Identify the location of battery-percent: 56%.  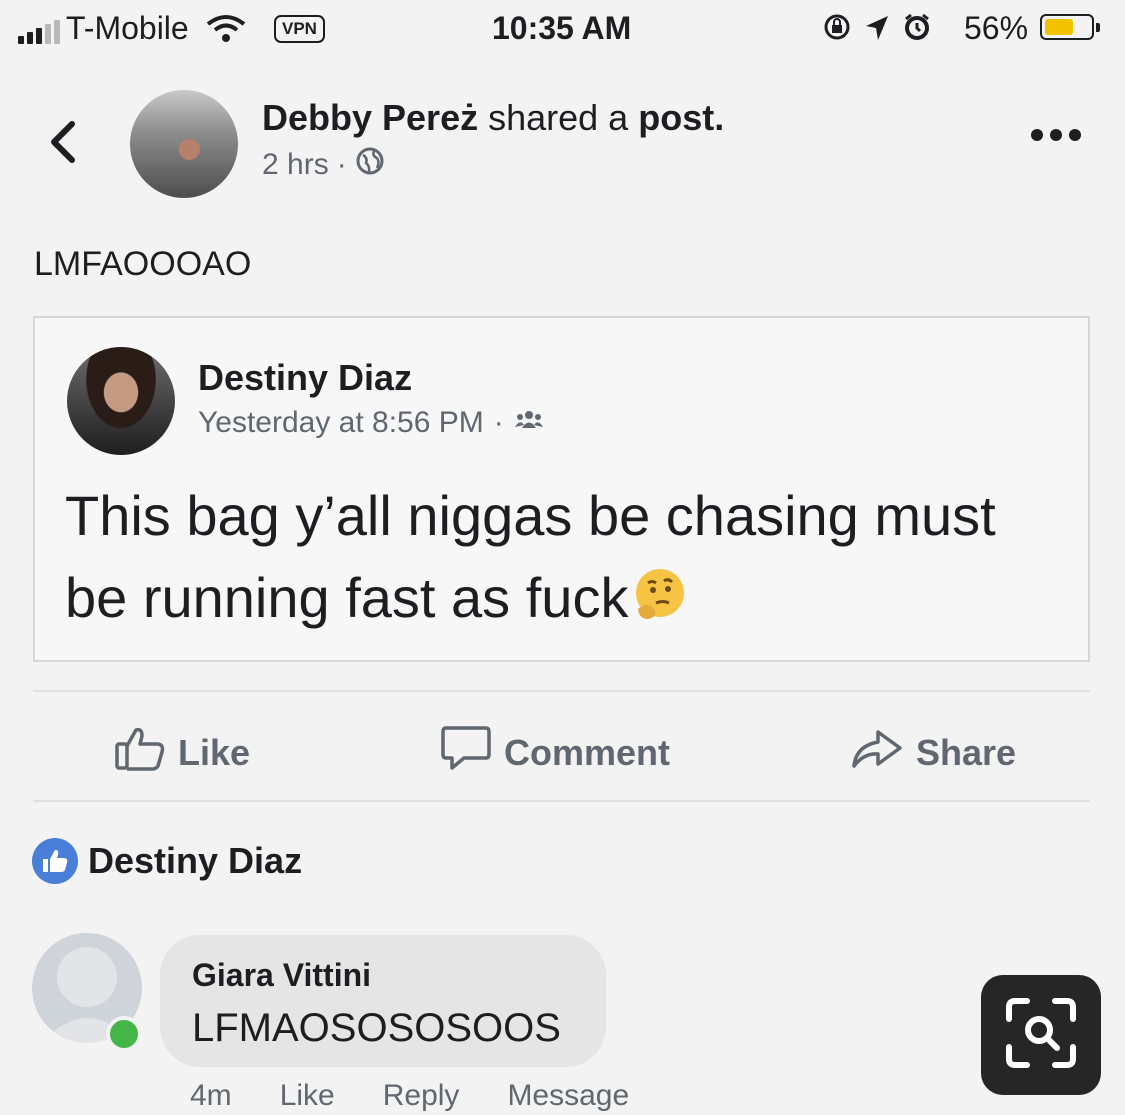
(996, 28).